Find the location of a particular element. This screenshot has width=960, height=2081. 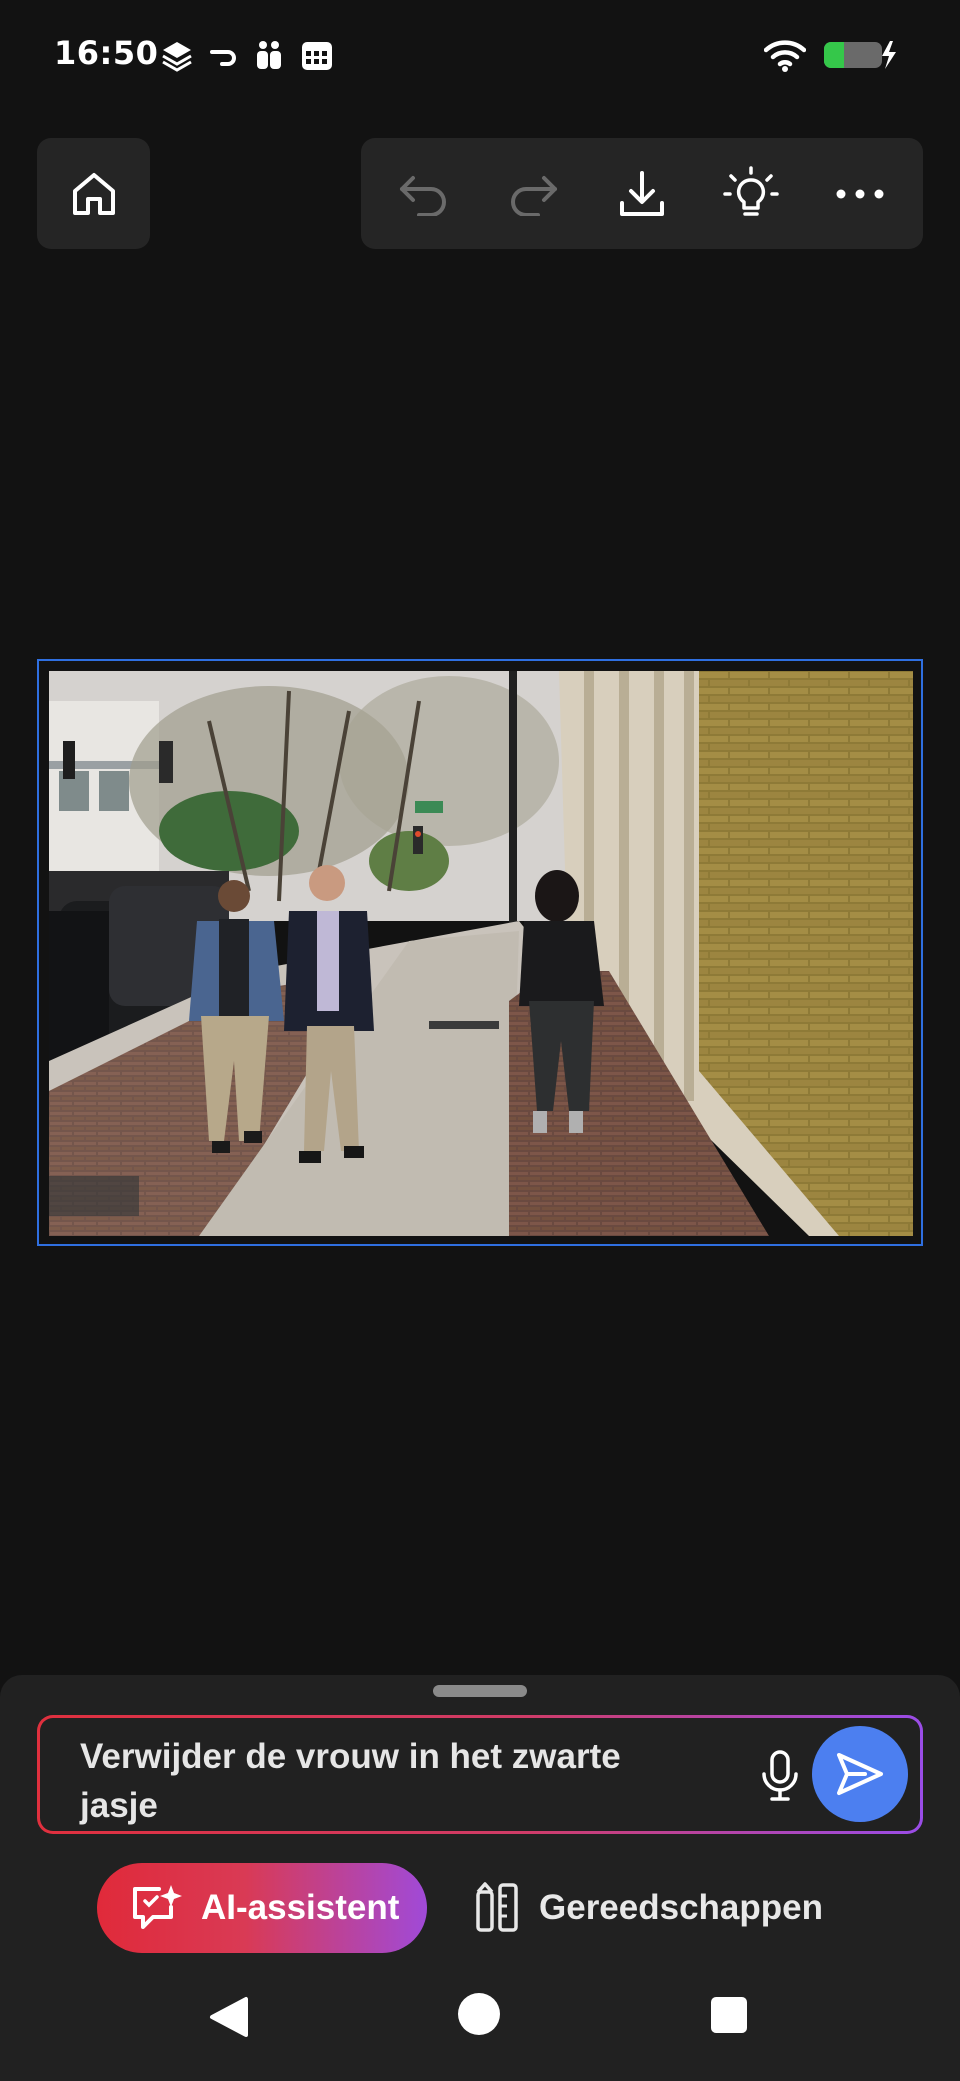

microphone-button is located at coordinates (780, 1776).